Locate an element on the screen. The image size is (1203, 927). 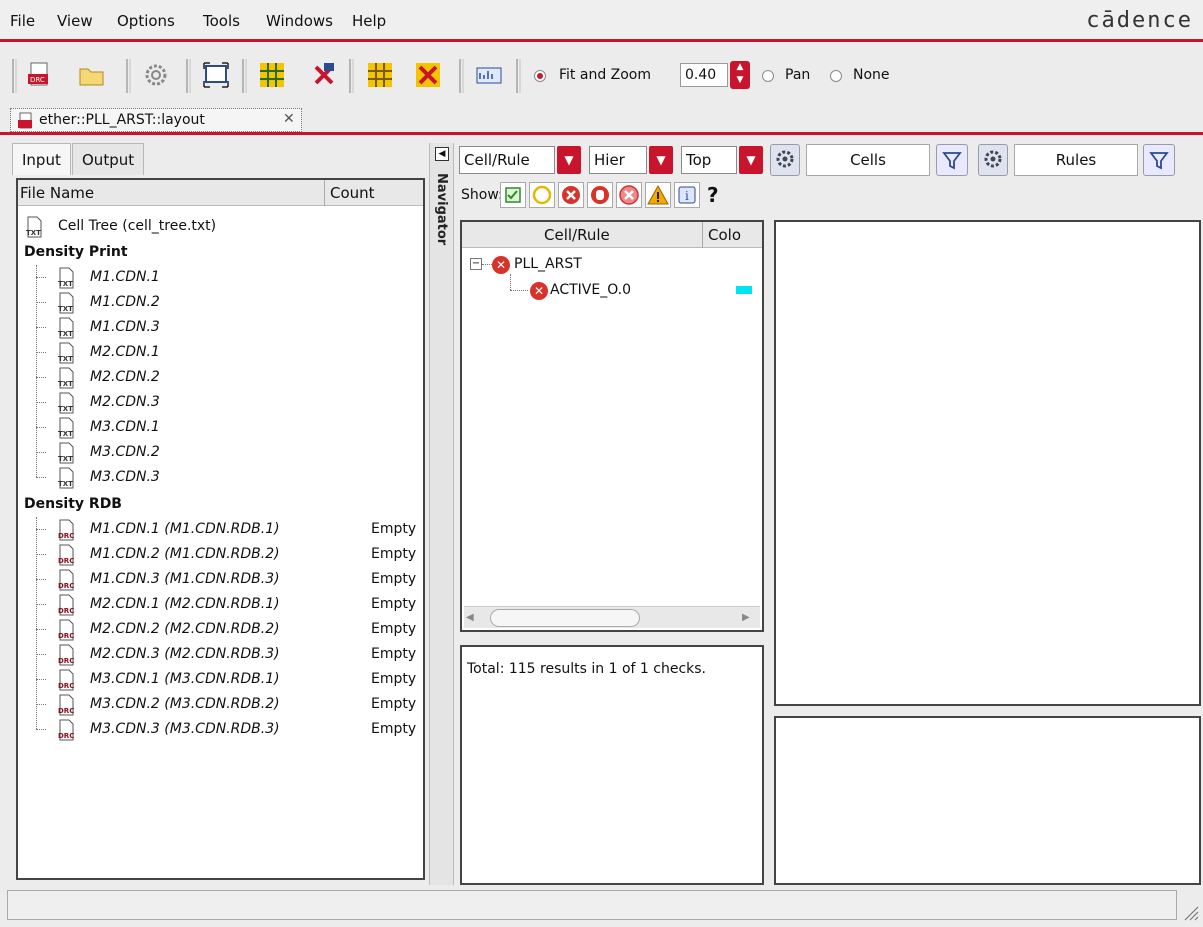
menu-tools: Tools is located at coordinates (221, 21).